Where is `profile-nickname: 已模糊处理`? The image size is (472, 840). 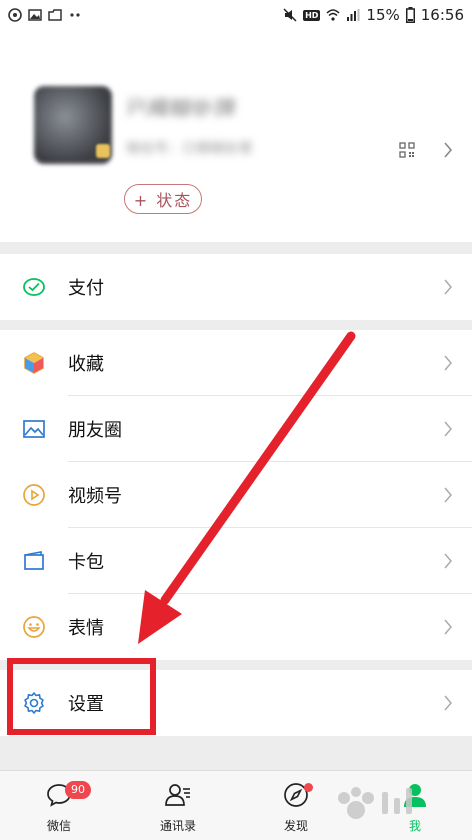
profile-nickname: 已模糊处理 is located at coordinates (181, 107).